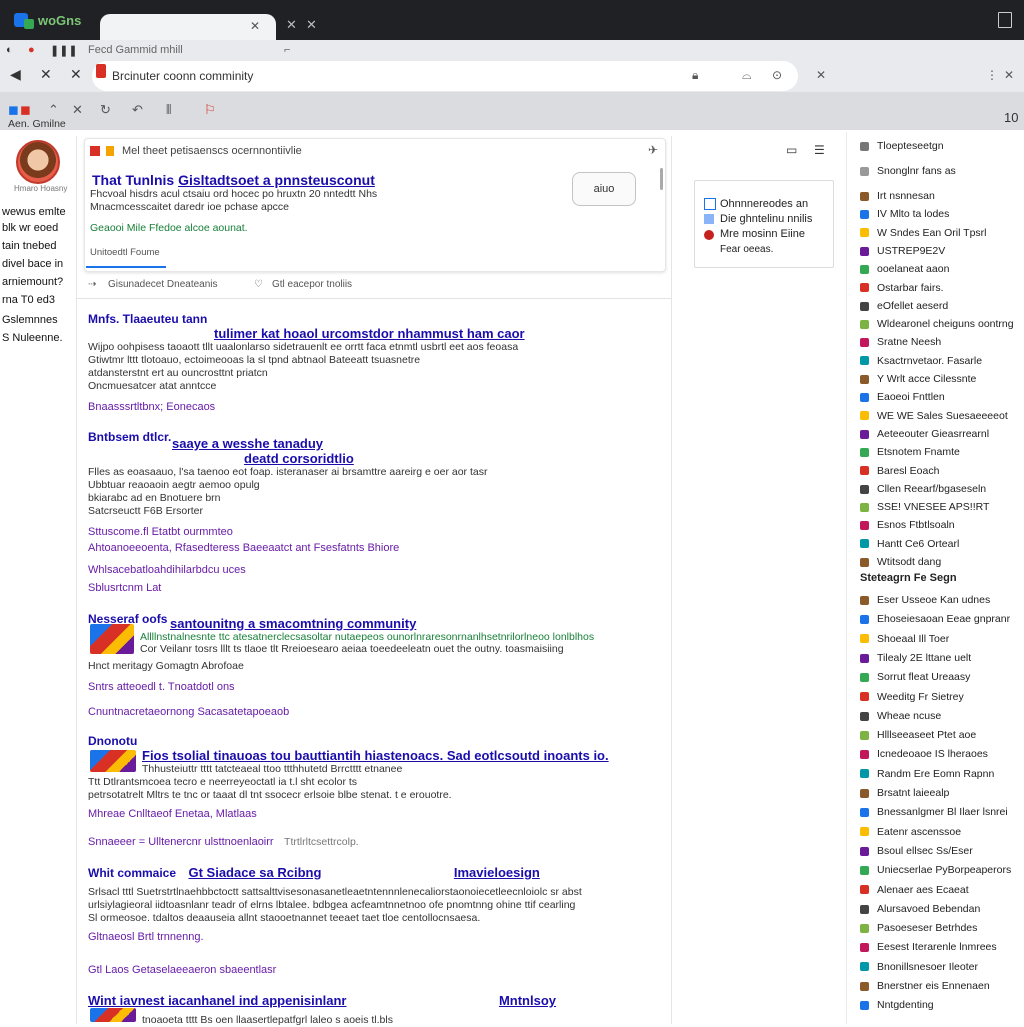 This screenshot has width=1024, height=1027. I want to click on undo-icon: ↶, so click(137, 110).